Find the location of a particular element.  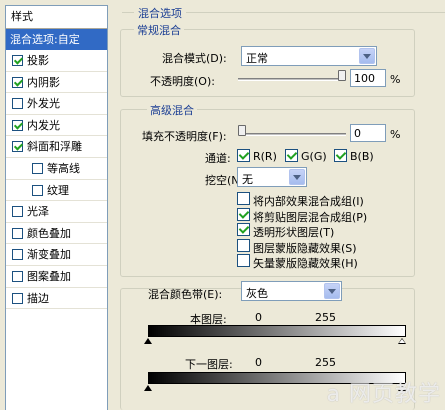

channels-label: 通道: is located at coordinates (218, 158).